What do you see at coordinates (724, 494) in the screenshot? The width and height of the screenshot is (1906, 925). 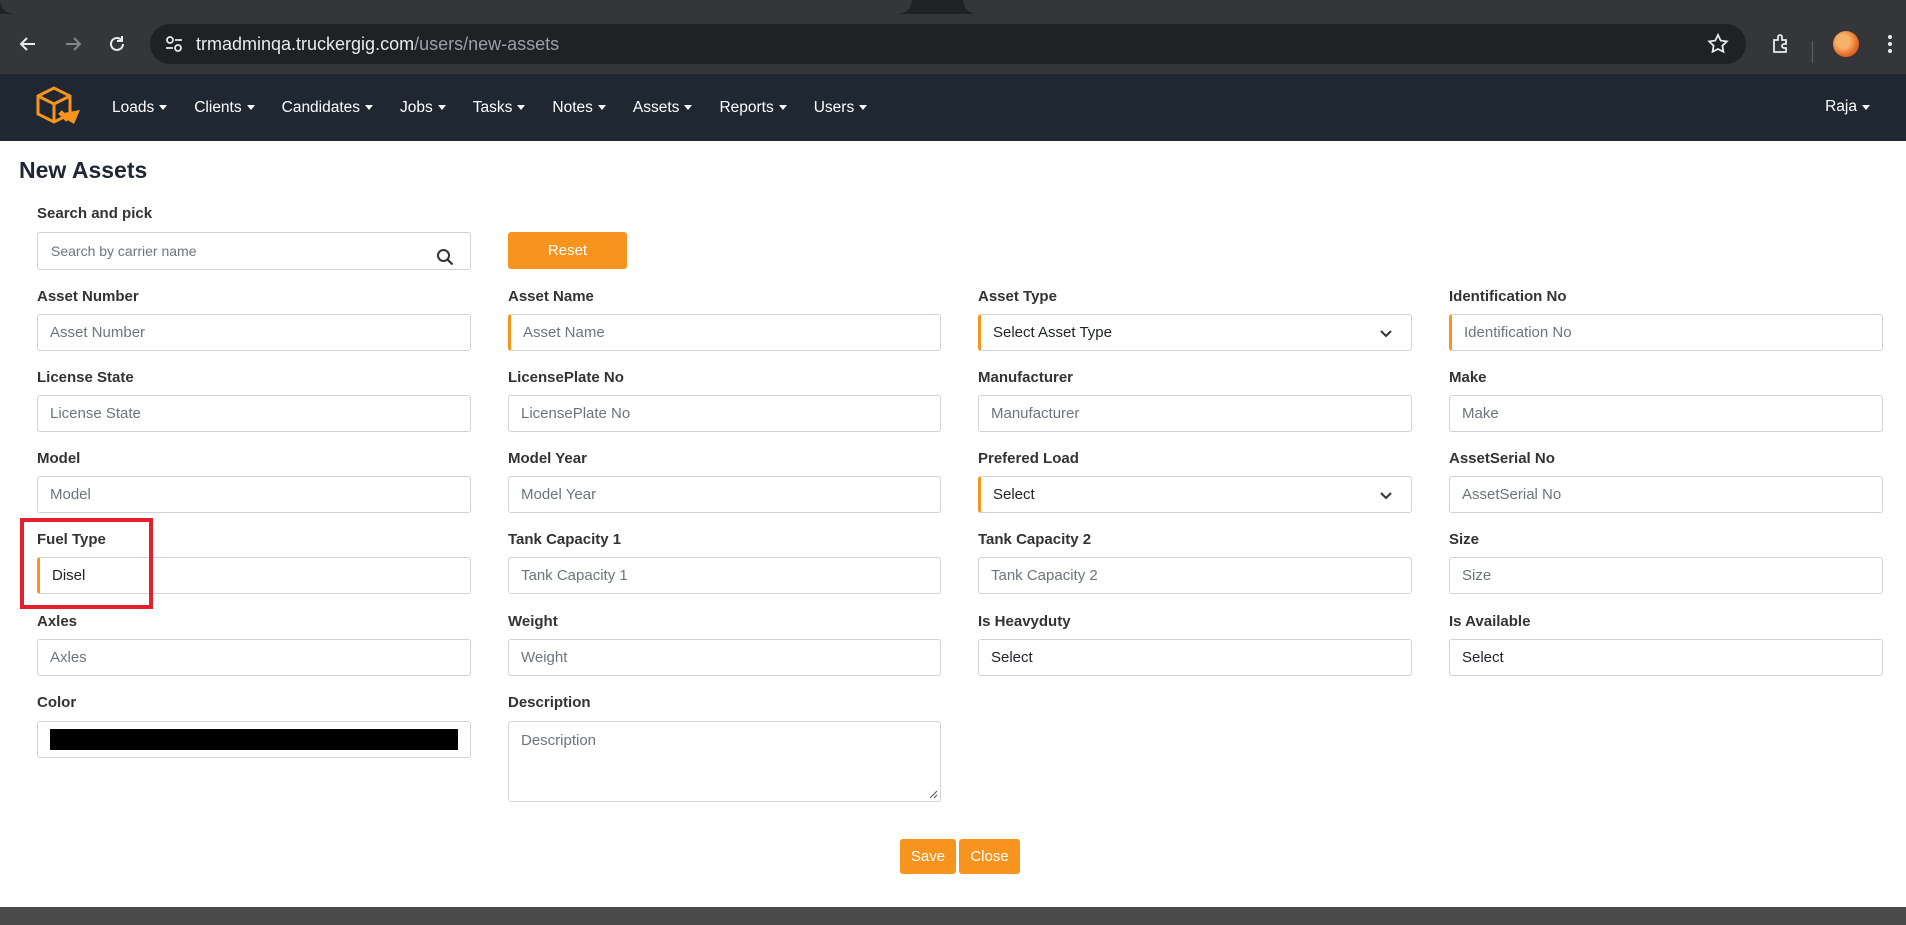 I see `model-year-input: Model Year` at bounding box center [724, 494].